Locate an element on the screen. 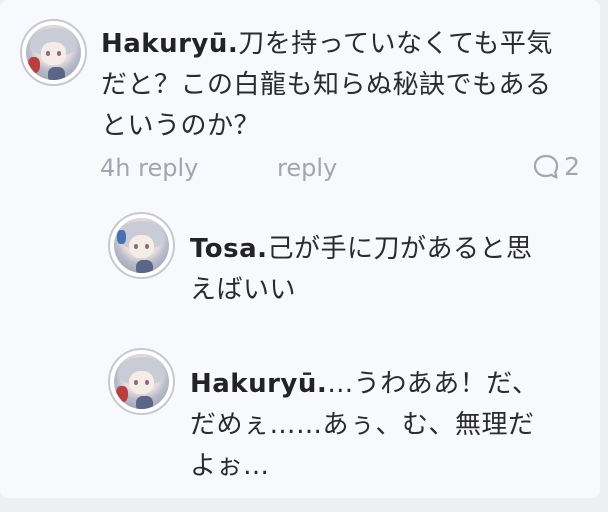 This screenshot has width=608, height=512. reply-link: reply is located at coordinates (168, 168).